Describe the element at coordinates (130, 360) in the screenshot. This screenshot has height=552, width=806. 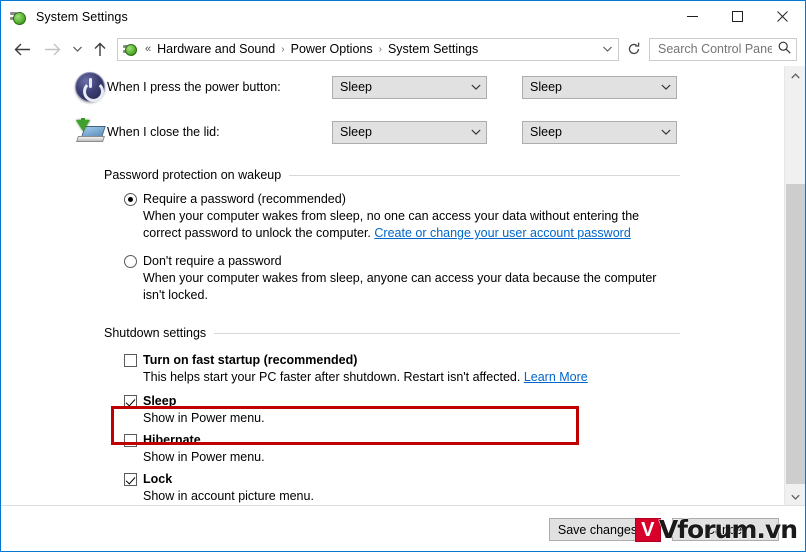
I see `checkbox-fast-startup` at that location.